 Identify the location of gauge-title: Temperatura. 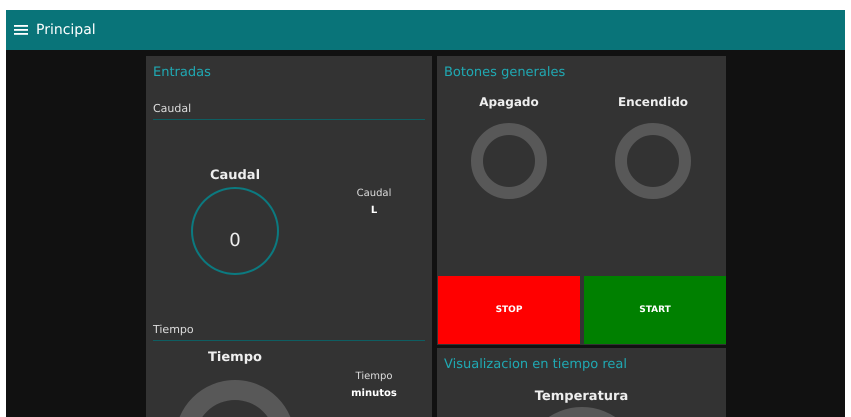
(581, 397).